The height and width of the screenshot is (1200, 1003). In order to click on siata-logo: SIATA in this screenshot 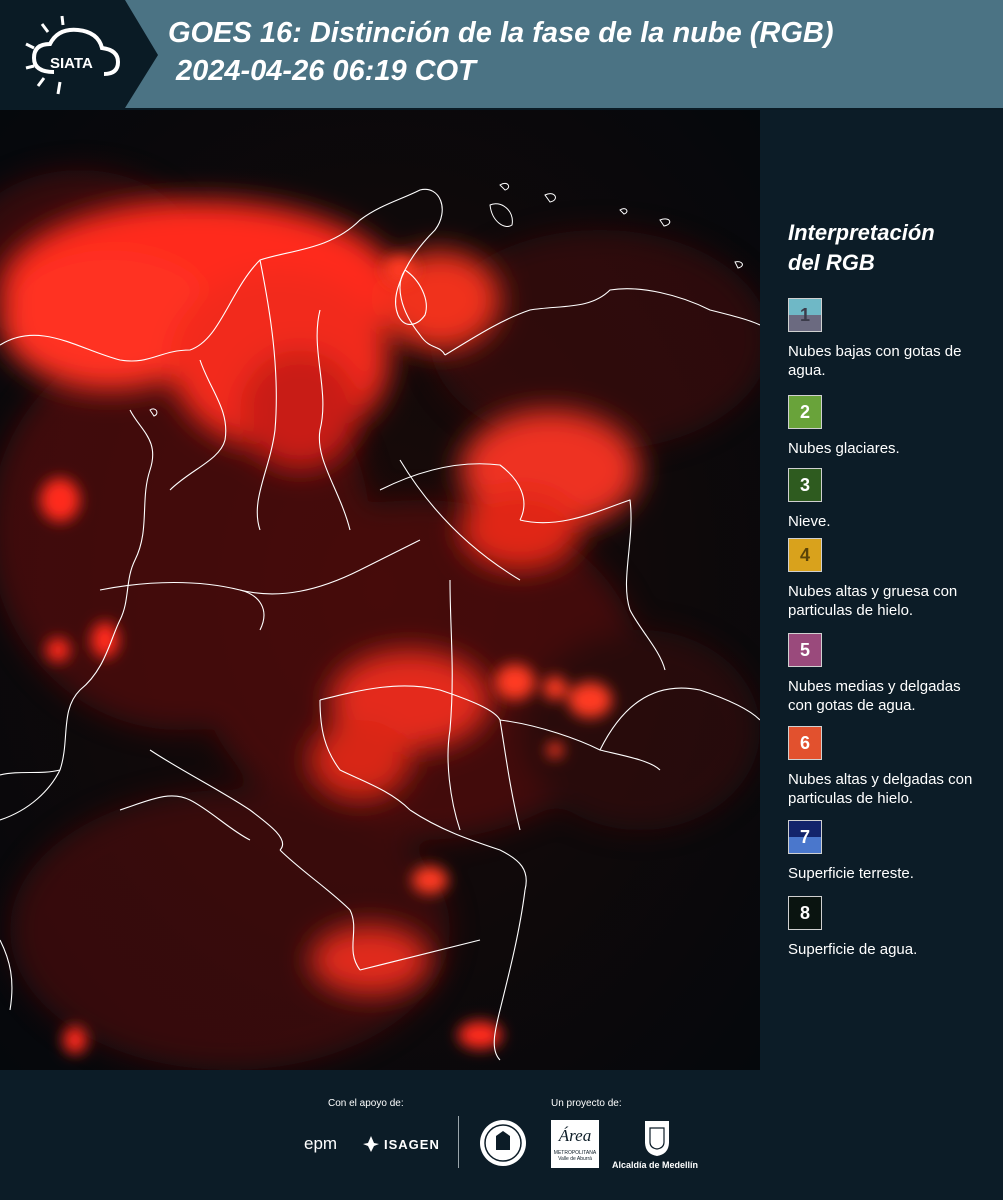, I will do `click(73, 55)`.